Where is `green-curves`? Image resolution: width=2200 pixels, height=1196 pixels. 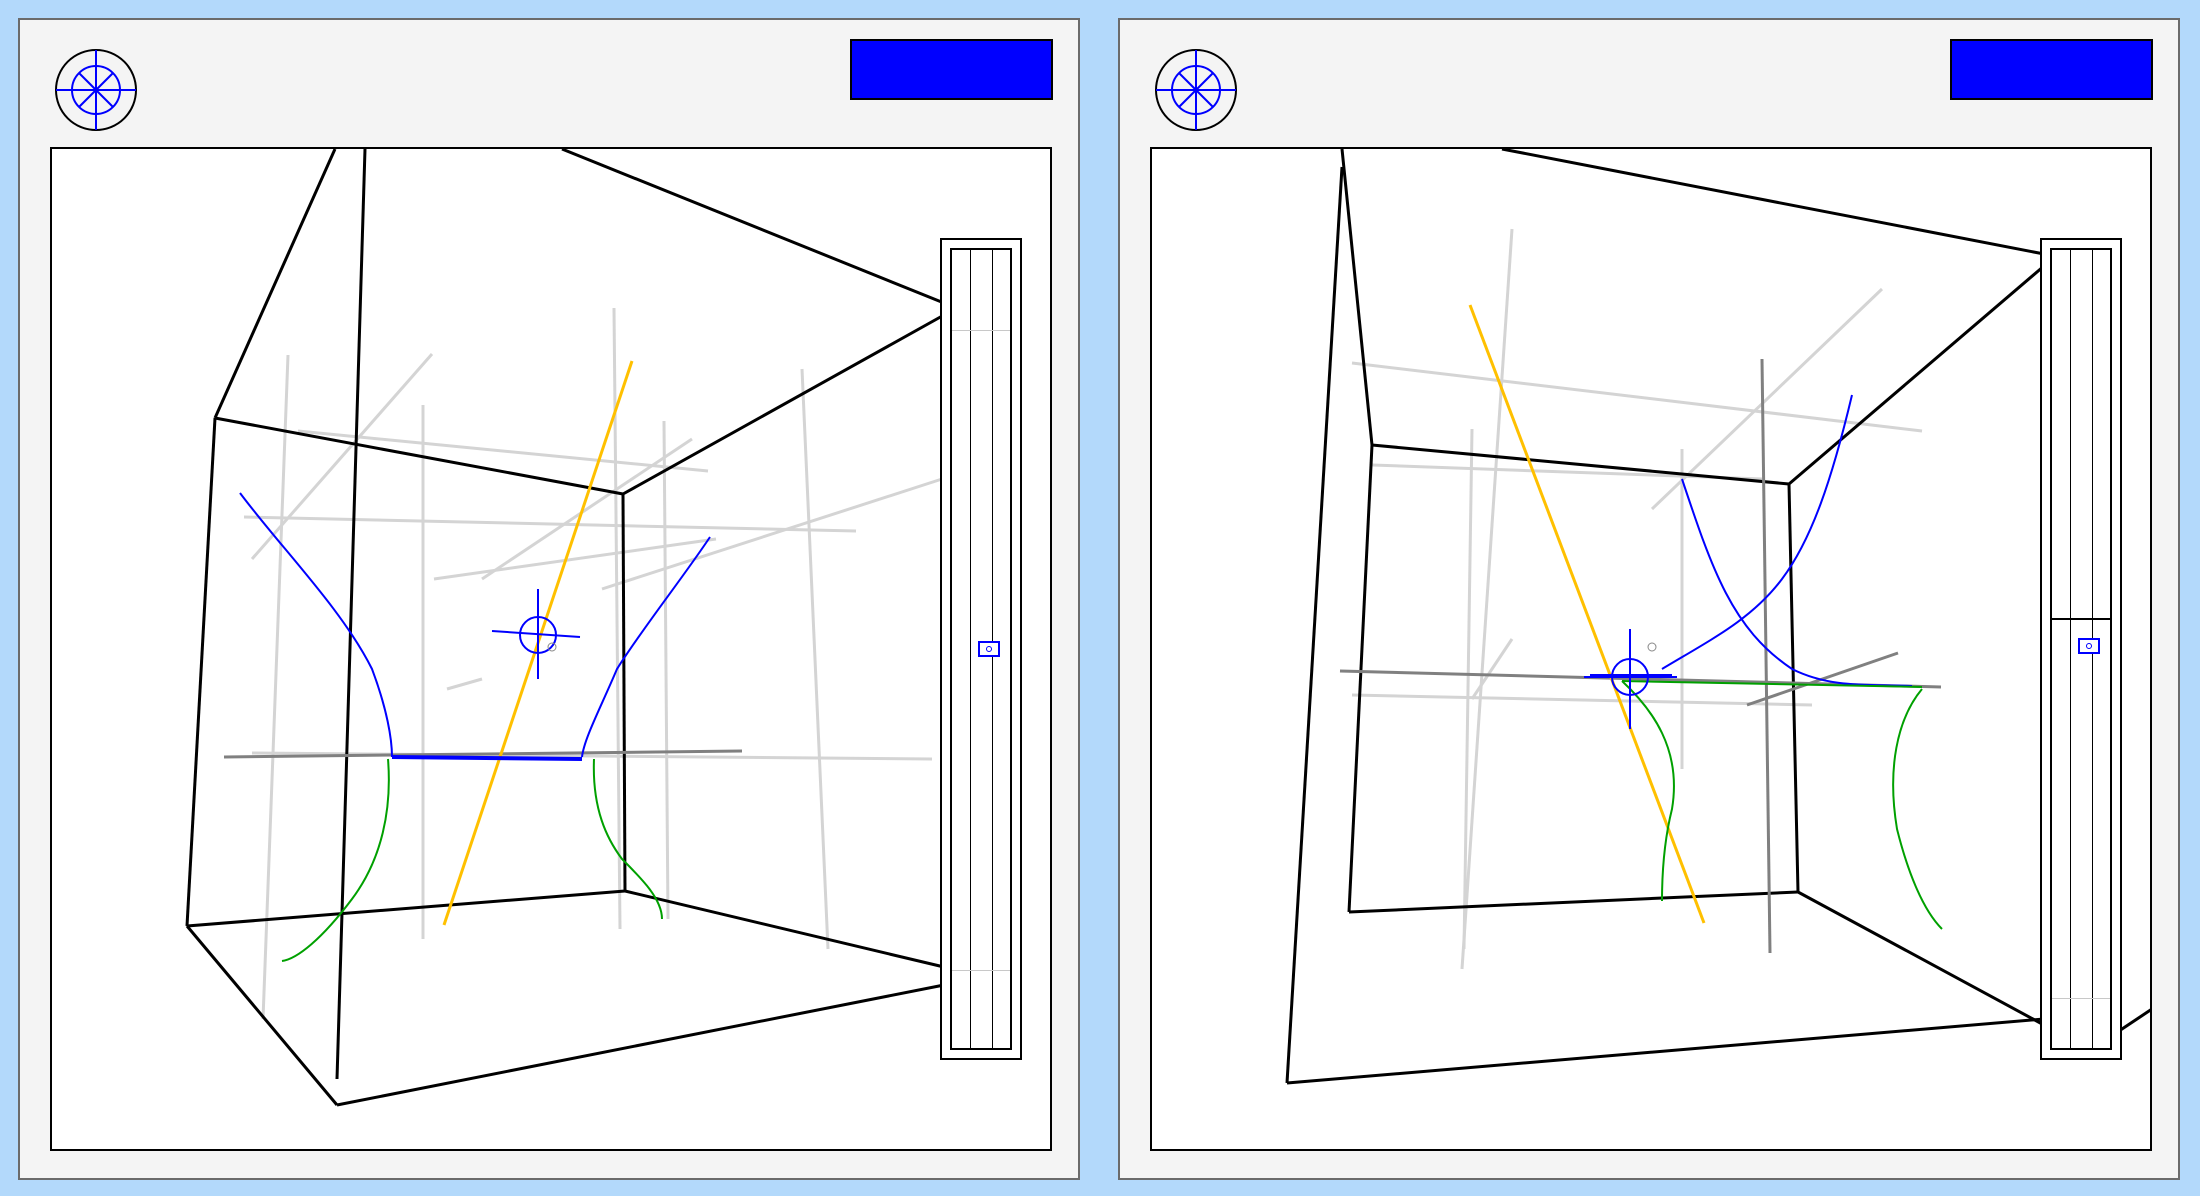 green-curves is located at coordinates (472, 860).